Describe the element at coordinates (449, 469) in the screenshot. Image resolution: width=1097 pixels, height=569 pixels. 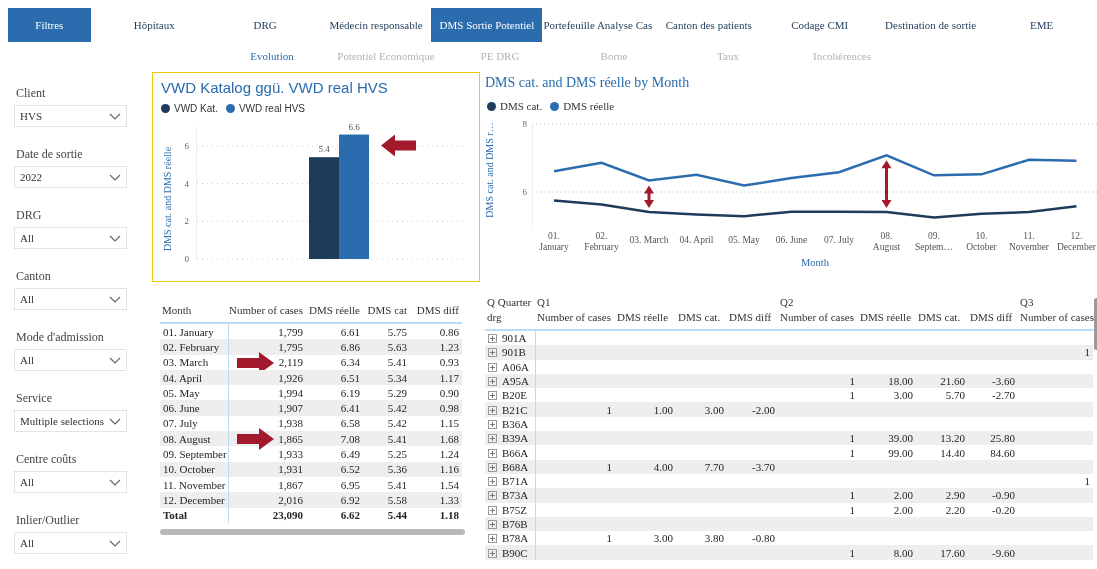
I see `table-cell: 1.16` at that location.